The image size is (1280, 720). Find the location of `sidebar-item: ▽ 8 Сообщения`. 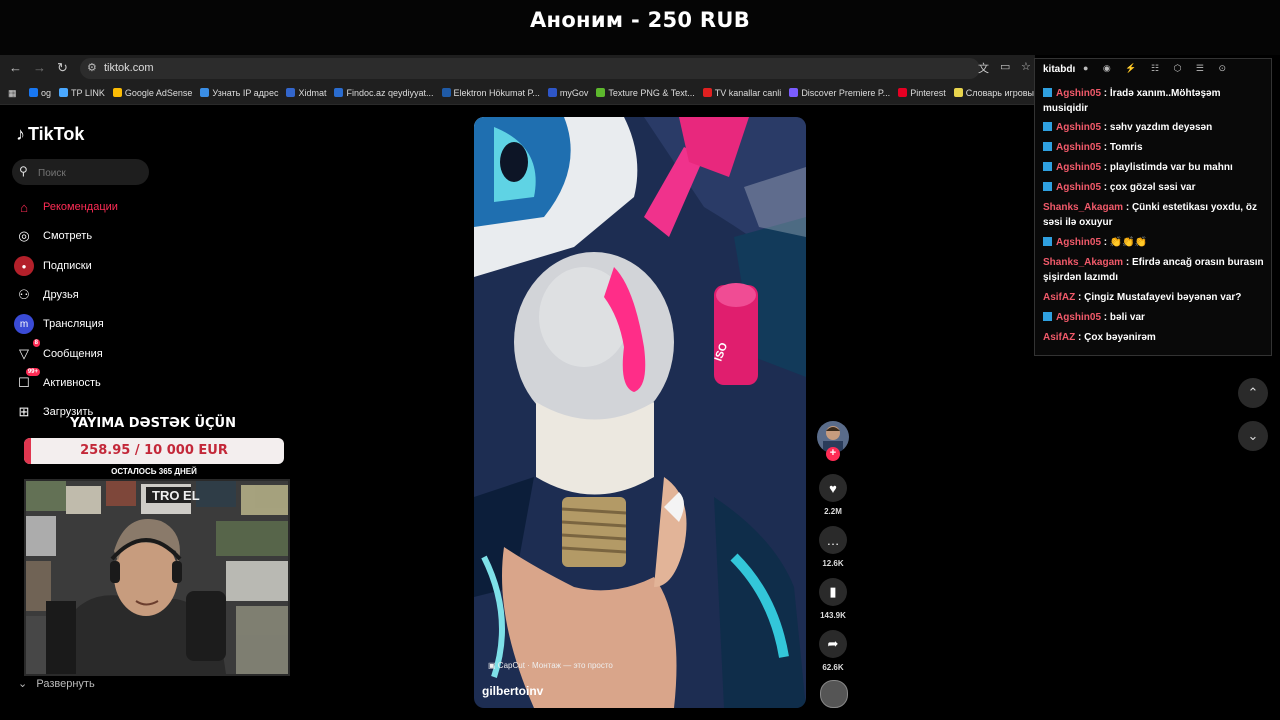

sidebar-item: ▽ 8 Сообщения is located at coordinates (58, 352).